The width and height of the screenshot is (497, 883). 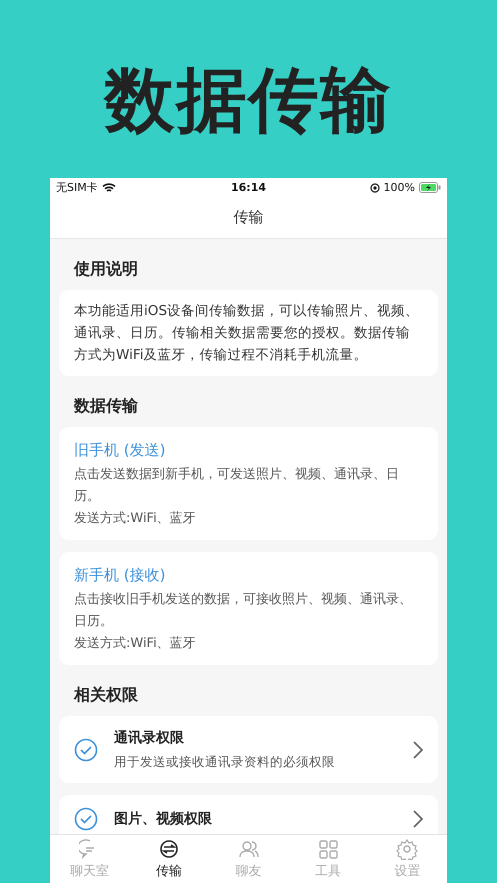 I want to click on section-heading: 数据传输, so click(x=106, y=406).